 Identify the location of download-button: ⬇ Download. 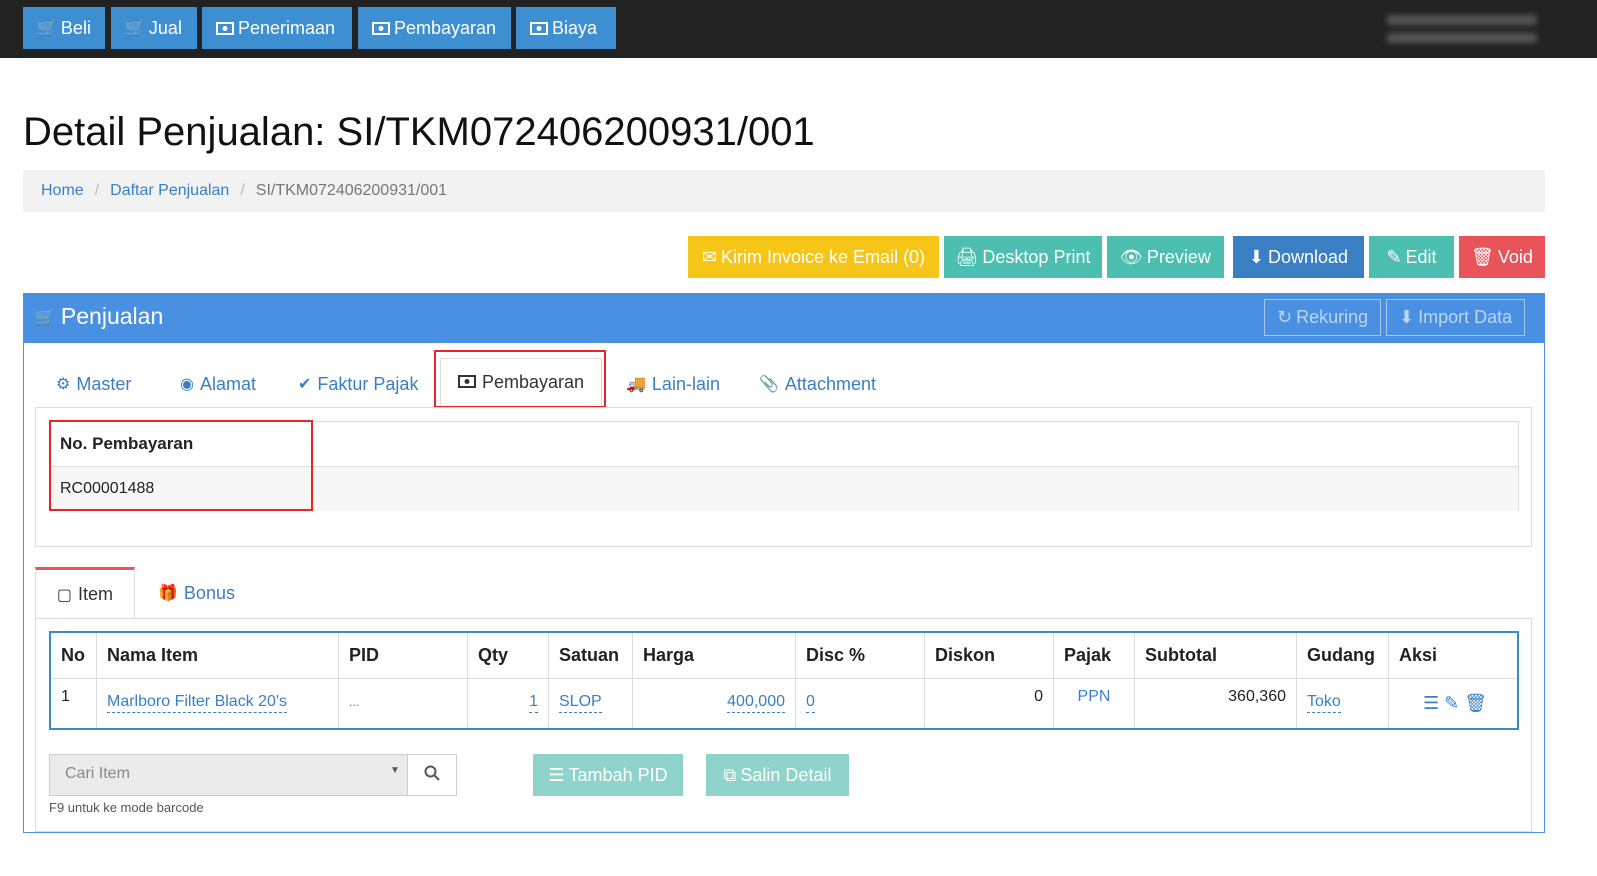
(1298, 257).